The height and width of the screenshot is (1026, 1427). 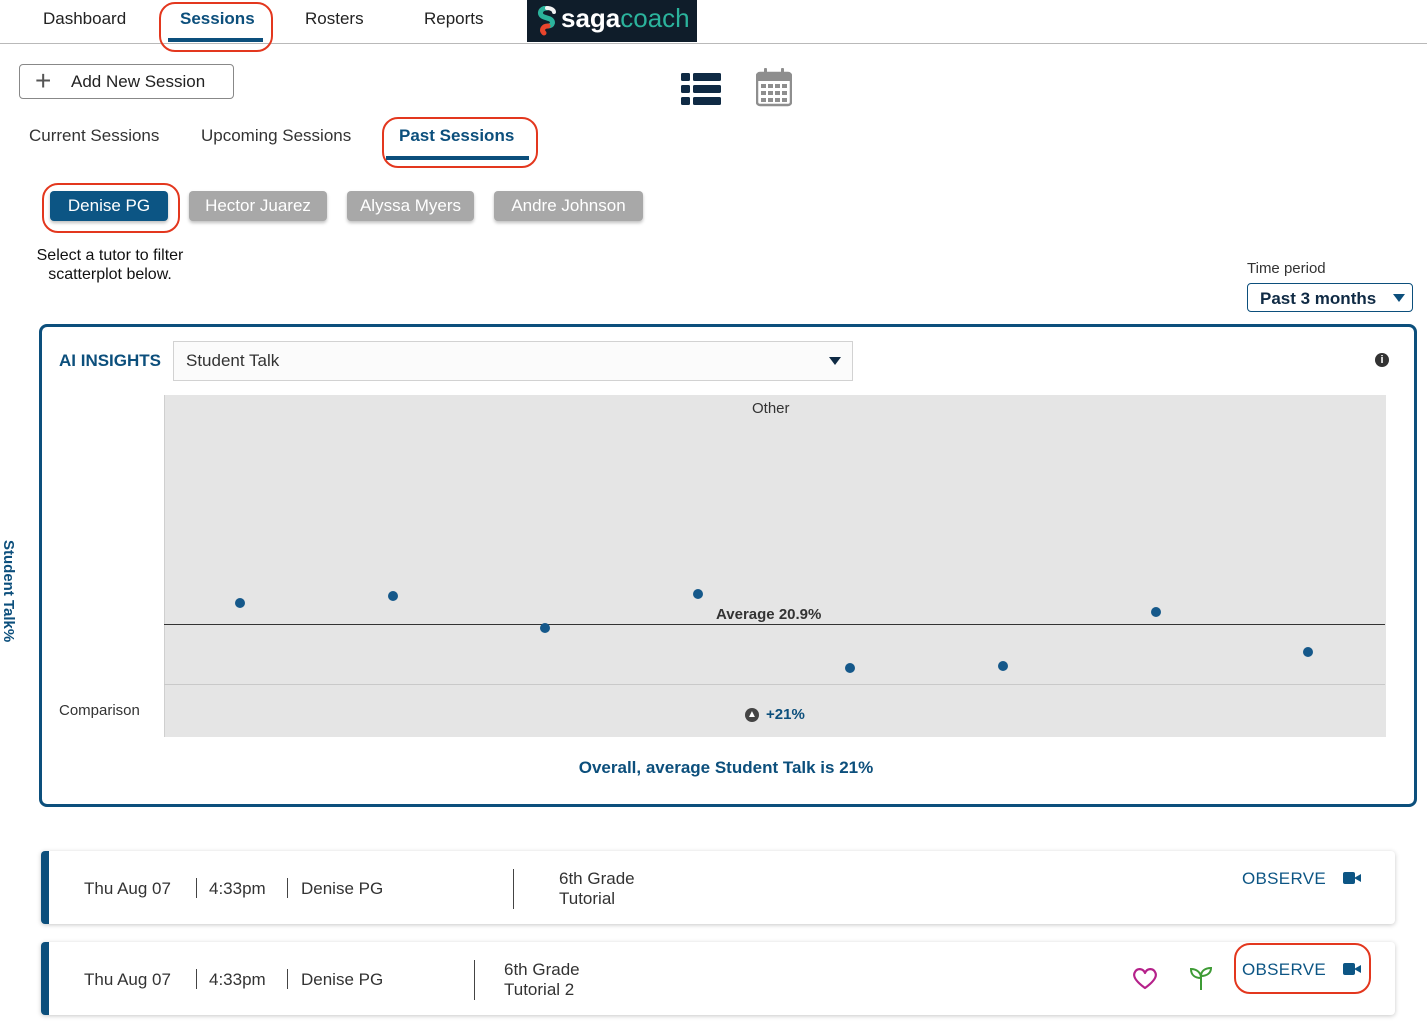 What do you see at coordinates (454, 21) in the screenshot?
I see `nav-reports: Reports` at bounding box center [454, 21].